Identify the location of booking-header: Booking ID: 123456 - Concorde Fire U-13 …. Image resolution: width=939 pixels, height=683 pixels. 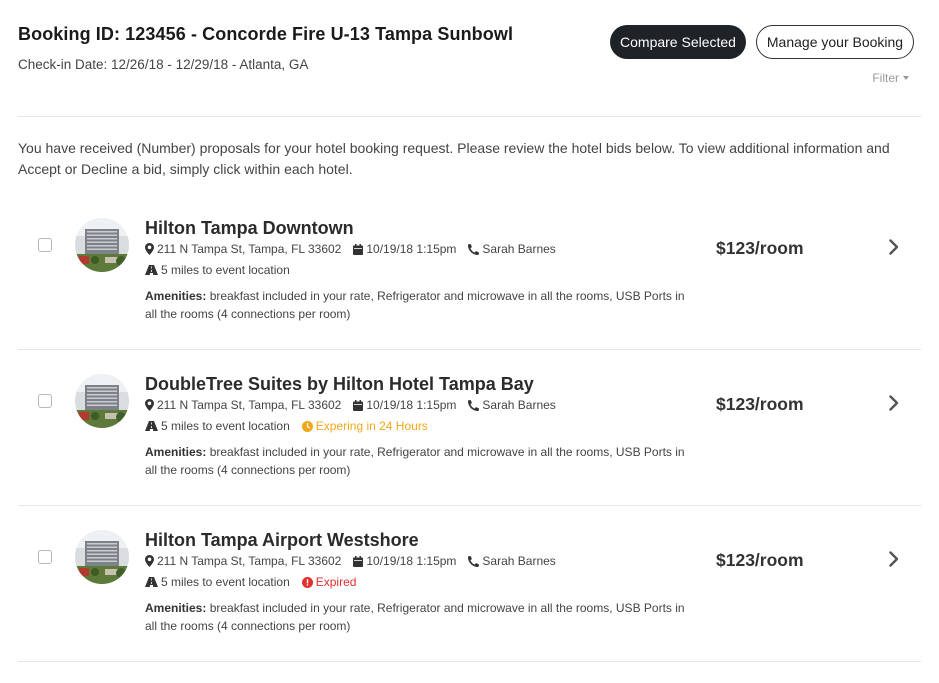
(469, 70).